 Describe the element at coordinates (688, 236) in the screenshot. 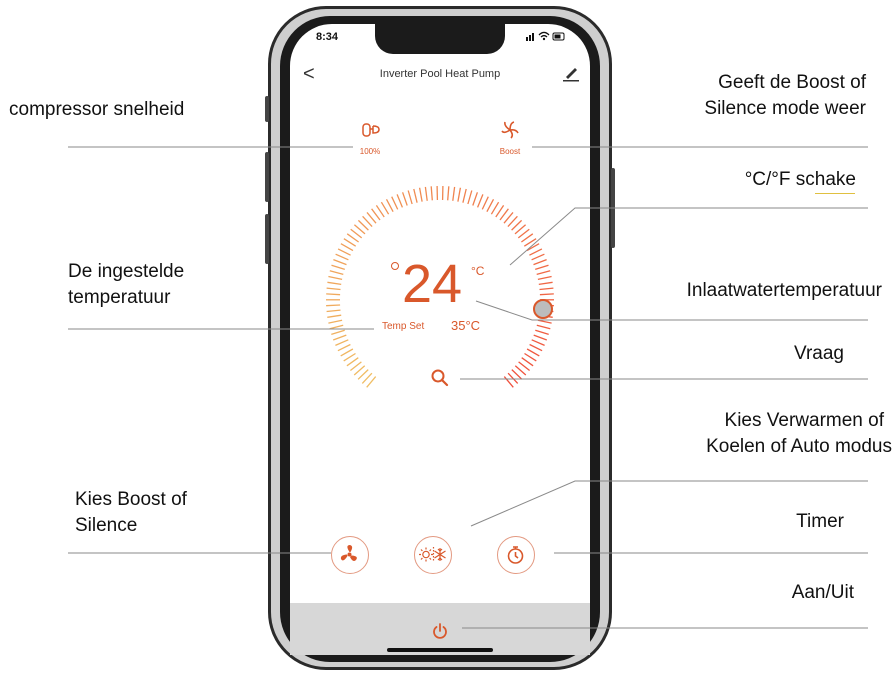

I see `leader-unit-switch` at that location.